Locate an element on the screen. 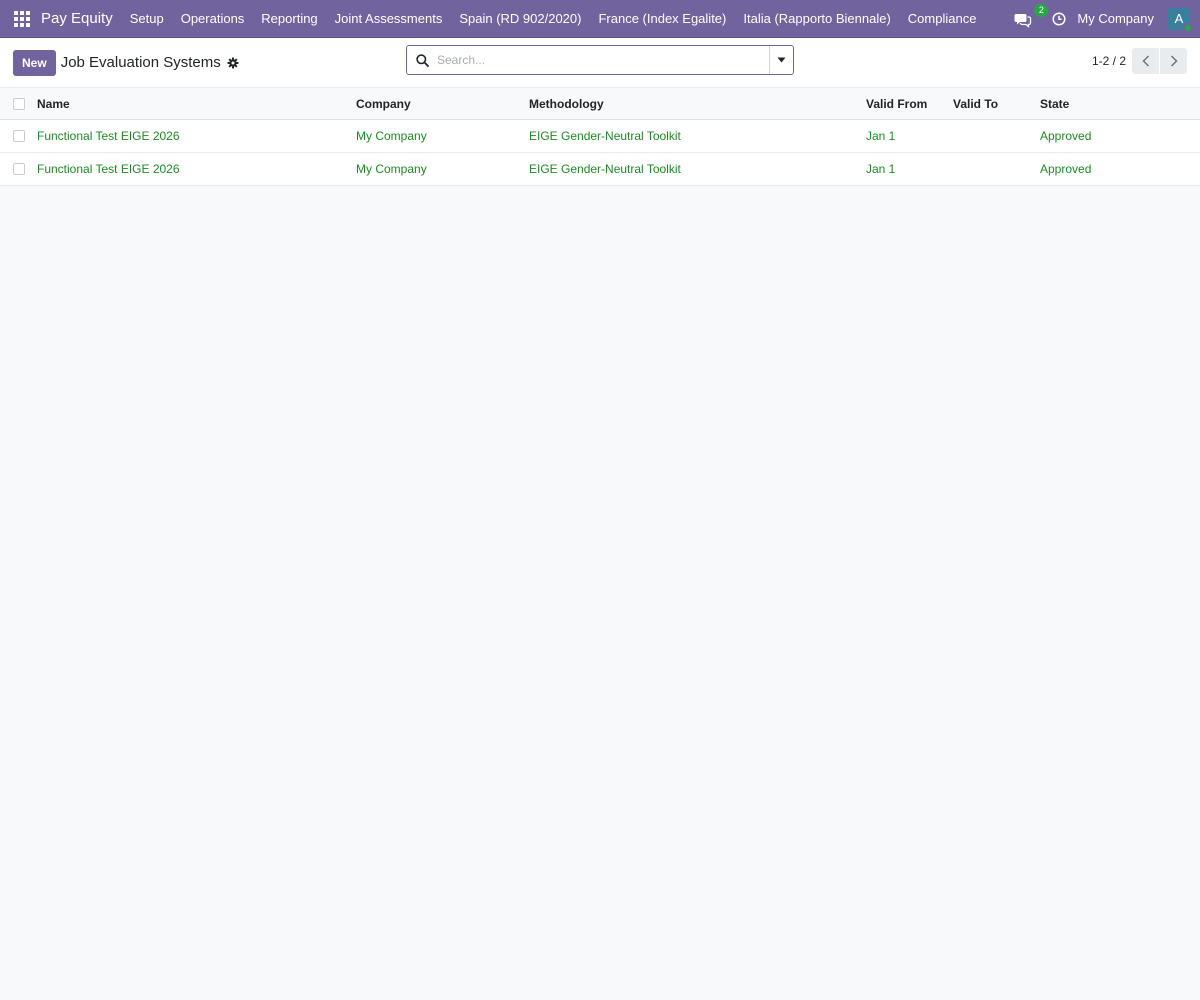 Image resolution: width=1200 pixels, height=1000 pixels. menu-item-spain: Spain (RD 902/2020) is located at coordinates (520, 18).